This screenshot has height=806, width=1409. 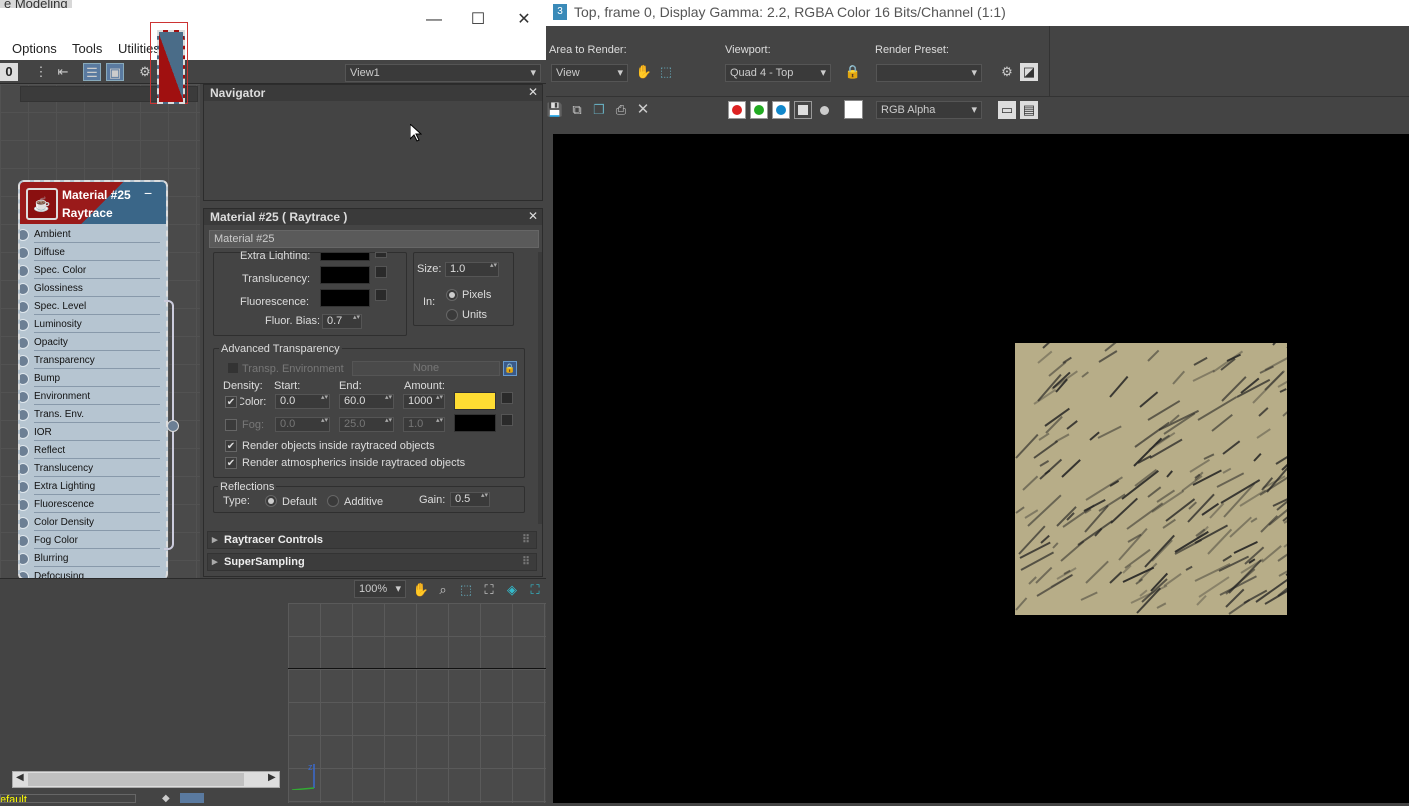 What do you see at coordinates (759, 110) in the screenshot?
I see `green-channel-toggle` at bounding box center [759, 110].